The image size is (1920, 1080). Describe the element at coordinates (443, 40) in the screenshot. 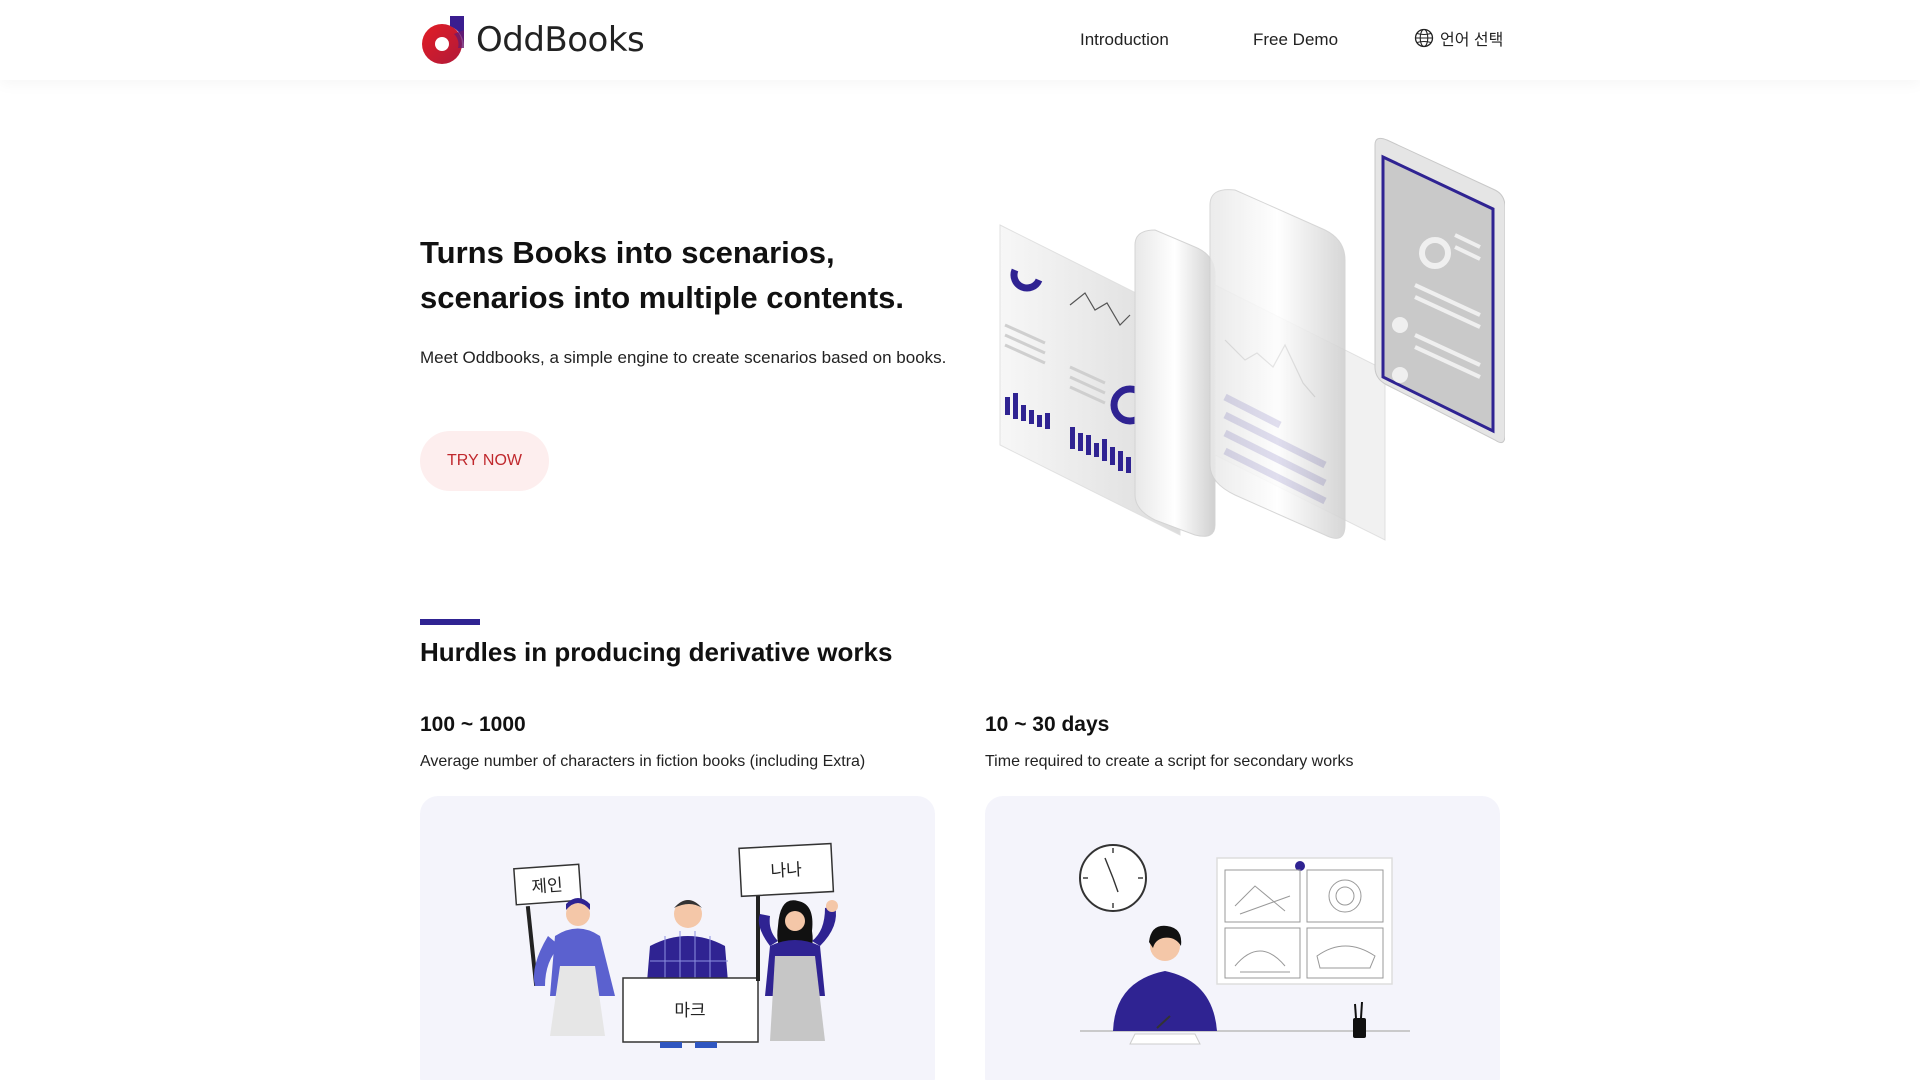

I see `oddbooks-logo-icon` at that location.